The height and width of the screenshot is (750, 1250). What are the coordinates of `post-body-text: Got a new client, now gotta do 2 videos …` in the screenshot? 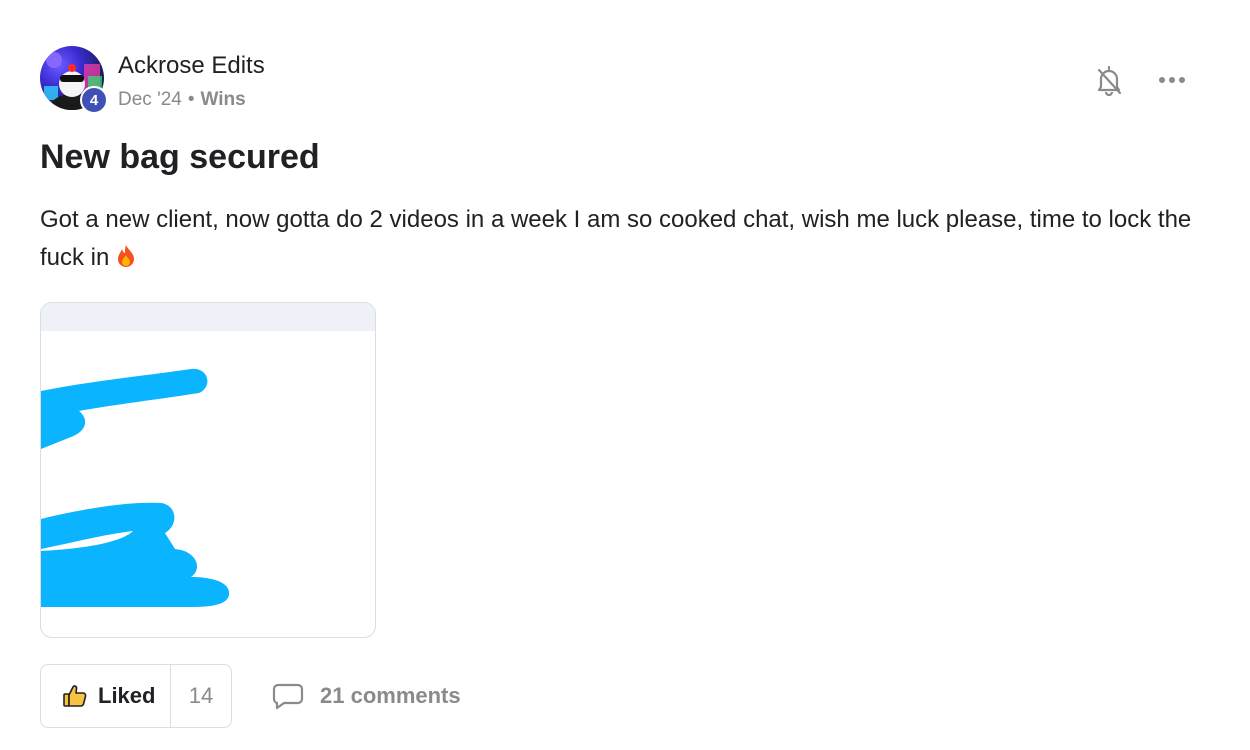 It's located at (616, 238).